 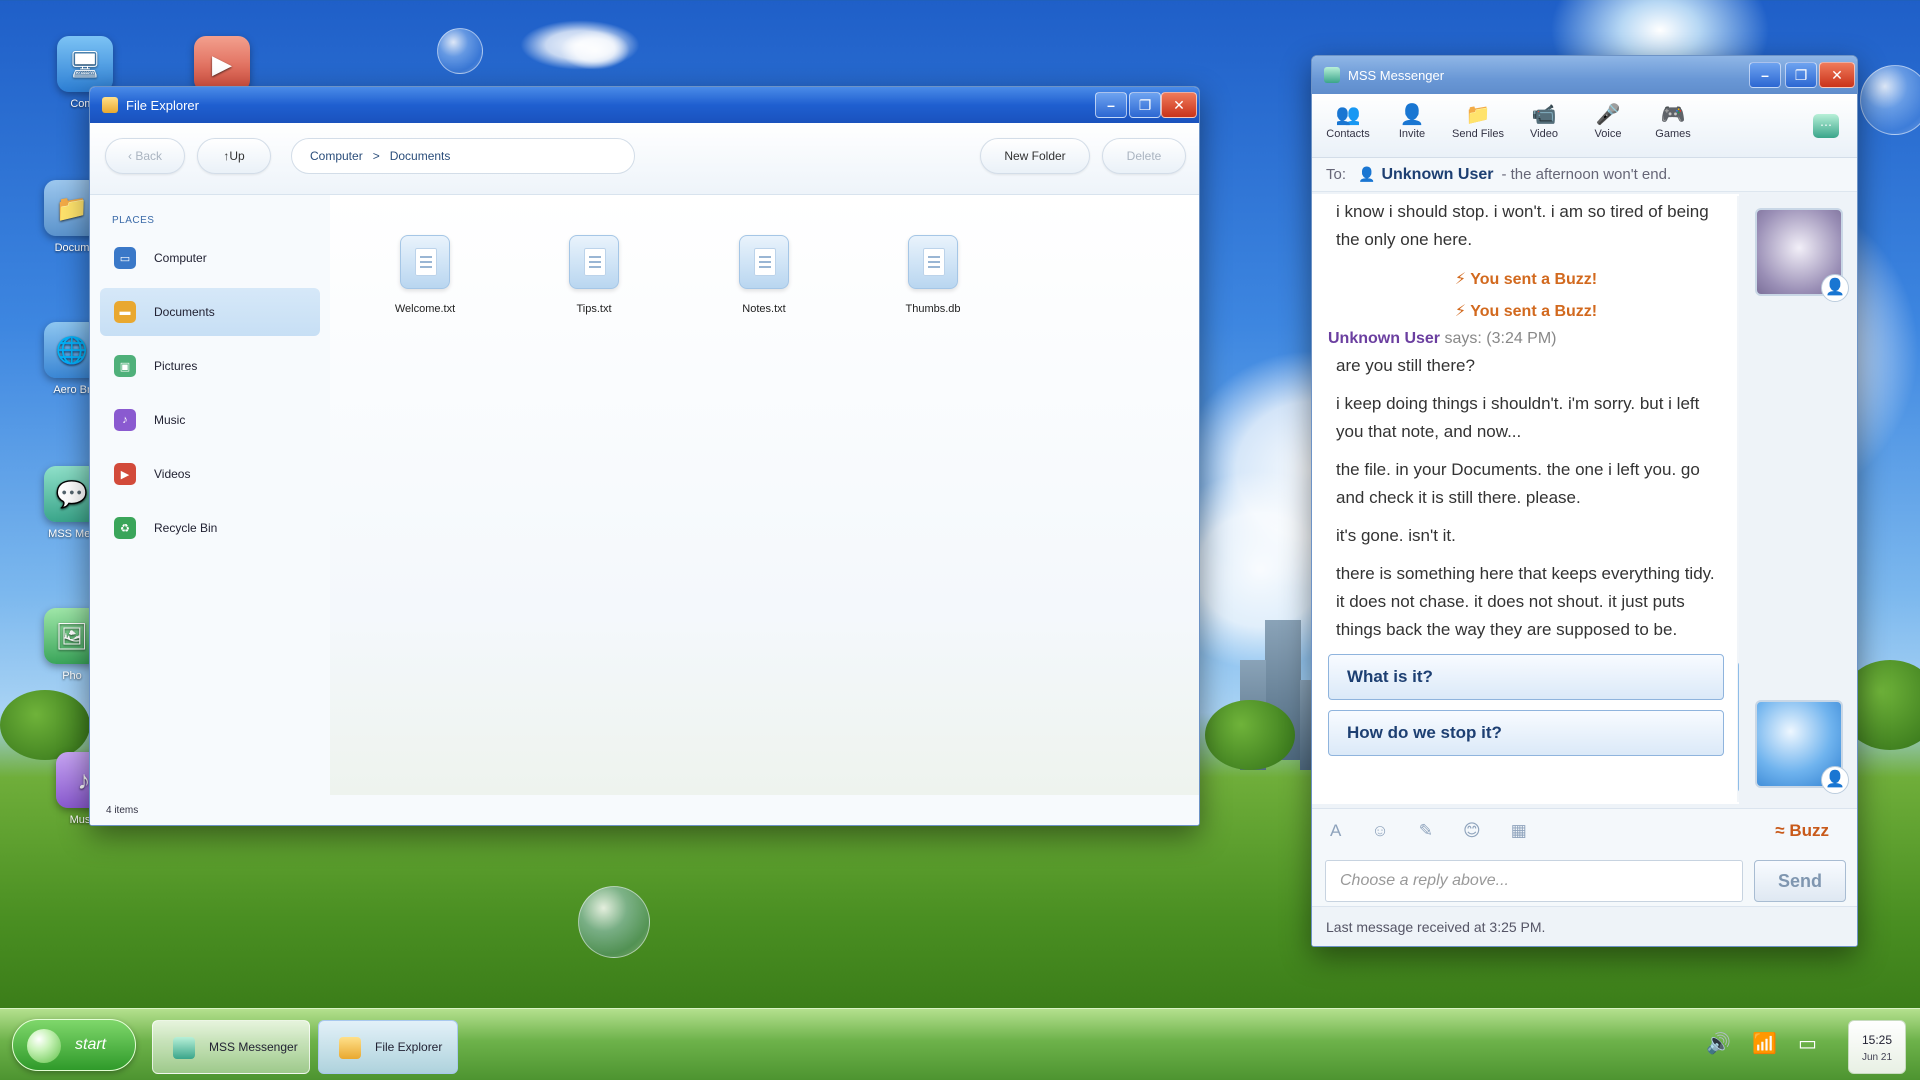 I want to click on taskbar-item-file-explorer: File Explorer, so click(x=388, y=1047).